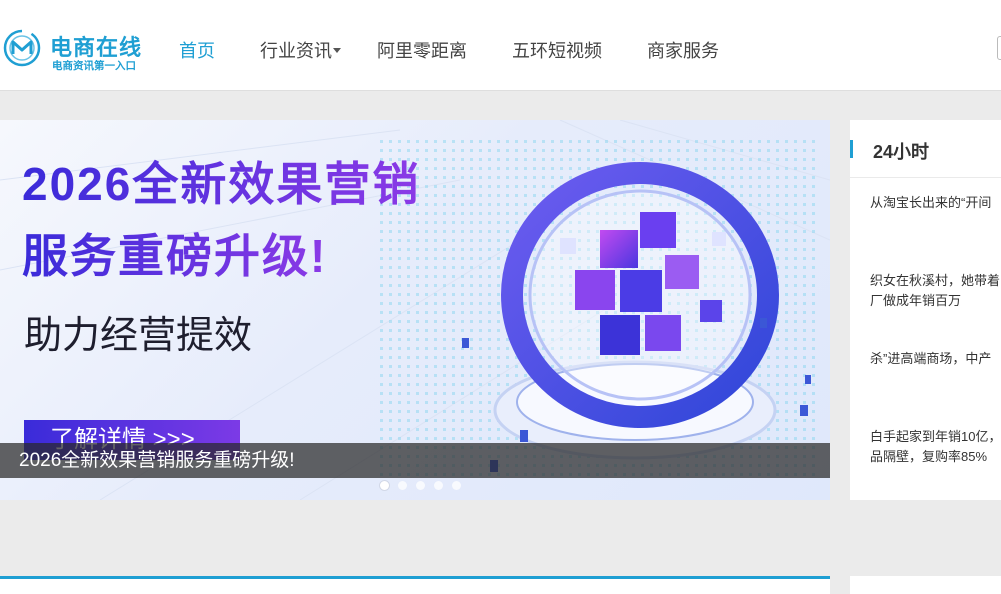 This screenshot has width=1001, height=594. What do you see at coordinates (221, 181) in the screenshot?
I see `banner-headline-line1: 2026全新效果营销` at bounding box center [221, 181].